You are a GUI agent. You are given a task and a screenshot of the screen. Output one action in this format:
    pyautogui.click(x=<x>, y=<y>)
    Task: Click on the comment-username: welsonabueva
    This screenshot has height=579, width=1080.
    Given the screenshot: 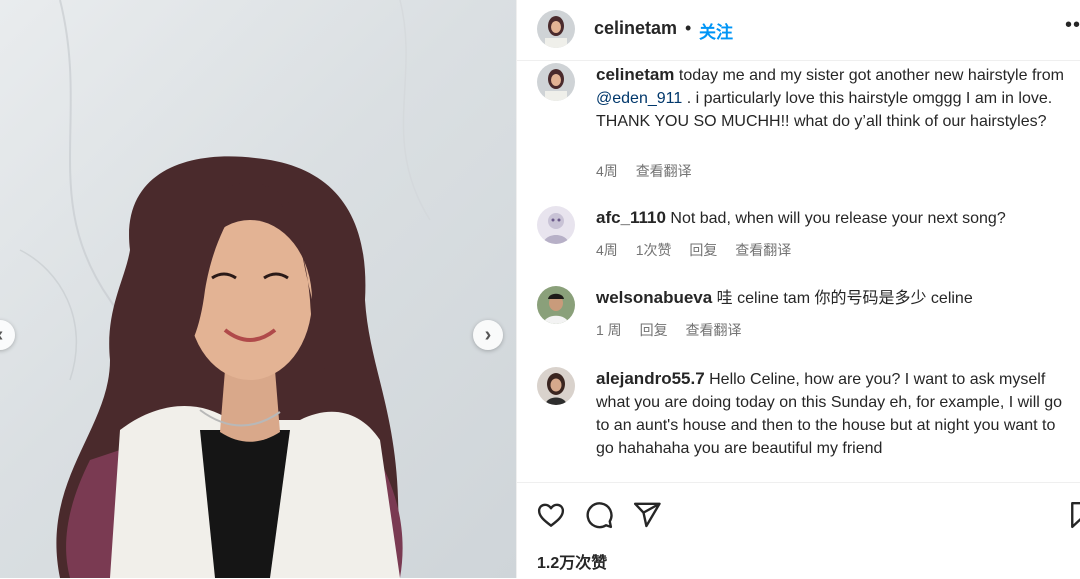 What is the action you would take?
    pyautogui.click(x=654, y=297)
    